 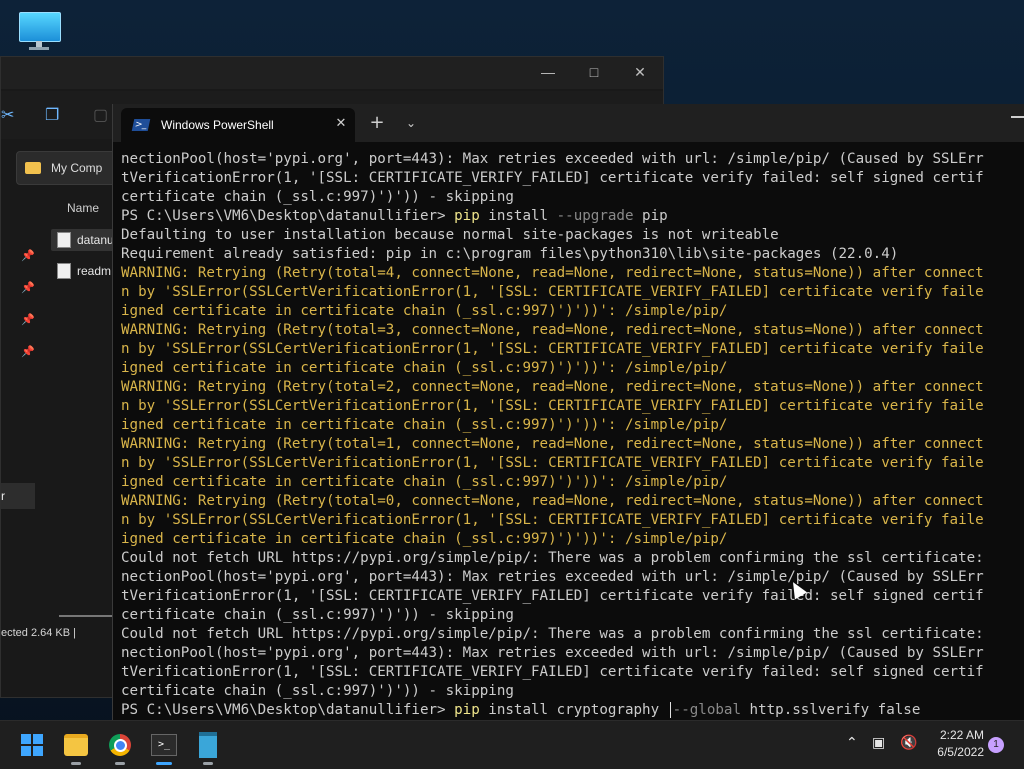 I want to click on copy-icon: ❐, so click(x=55, y=115).